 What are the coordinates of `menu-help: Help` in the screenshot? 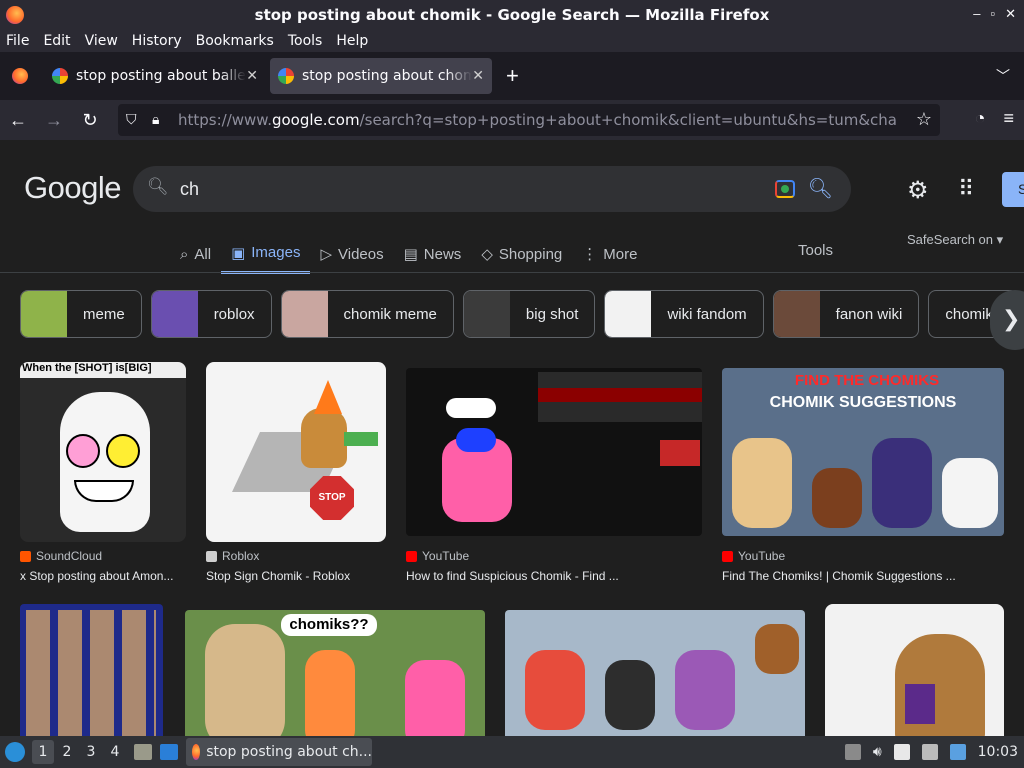 It's located at (352, 41).